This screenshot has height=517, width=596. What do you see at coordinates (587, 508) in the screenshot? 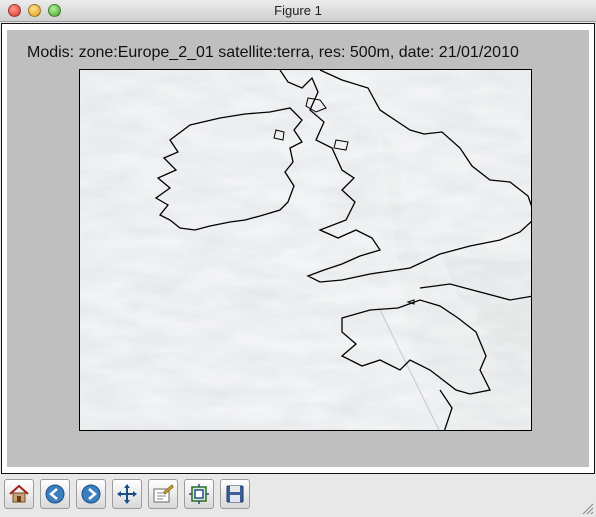
I see `resize-grip-icon` at bounding box center [587, 508].